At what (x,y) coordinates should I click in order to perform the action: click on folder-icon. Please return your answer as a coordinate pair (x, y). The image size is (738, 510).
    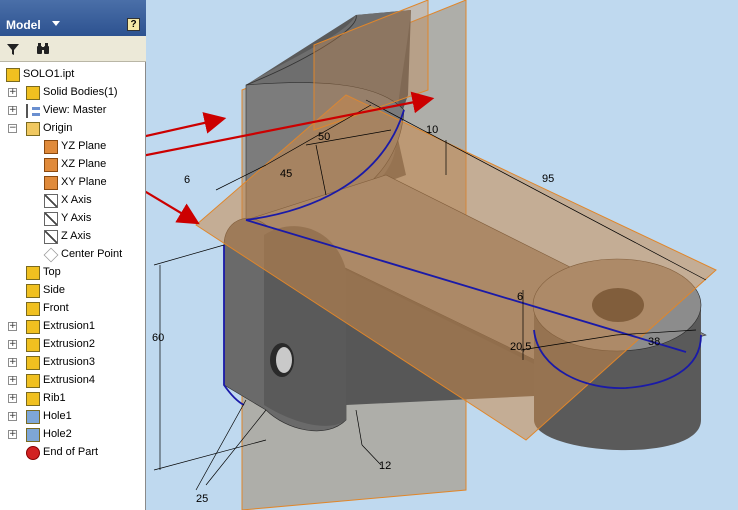
    Looking at the image, I should click on (33, 129).